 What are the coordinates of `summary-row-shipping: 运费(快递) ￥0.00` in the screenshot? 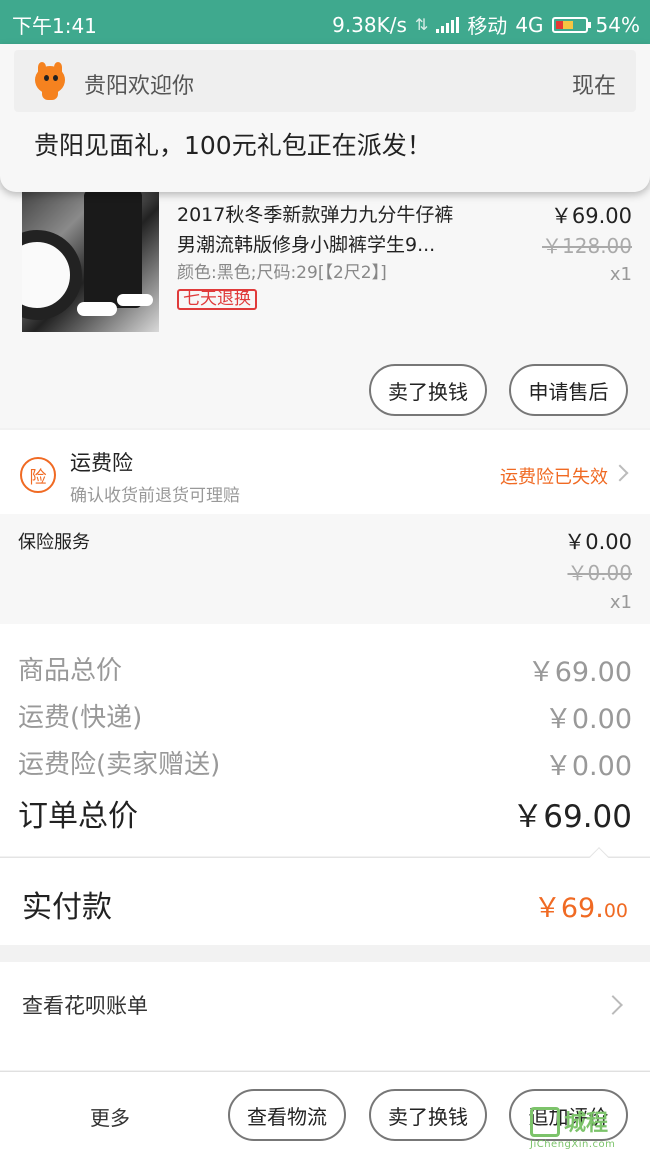 It's located at (325, 716).